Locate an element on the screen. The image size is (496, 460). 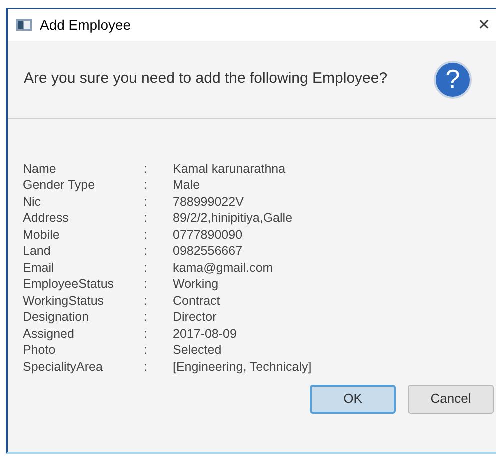
field-value: Kamal karunarathna is located at coordinates (229, 169).